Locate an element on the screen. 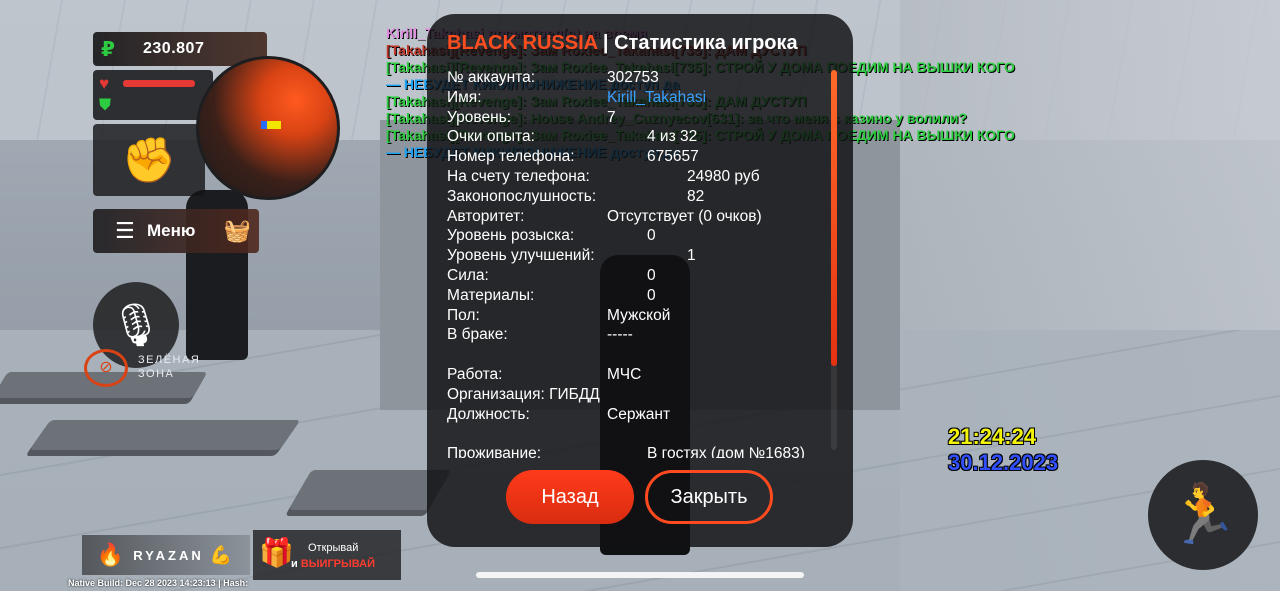 This screenshot has width=1280, height=591. flame-icon: 🔥 is located at coordinates (112, 554).